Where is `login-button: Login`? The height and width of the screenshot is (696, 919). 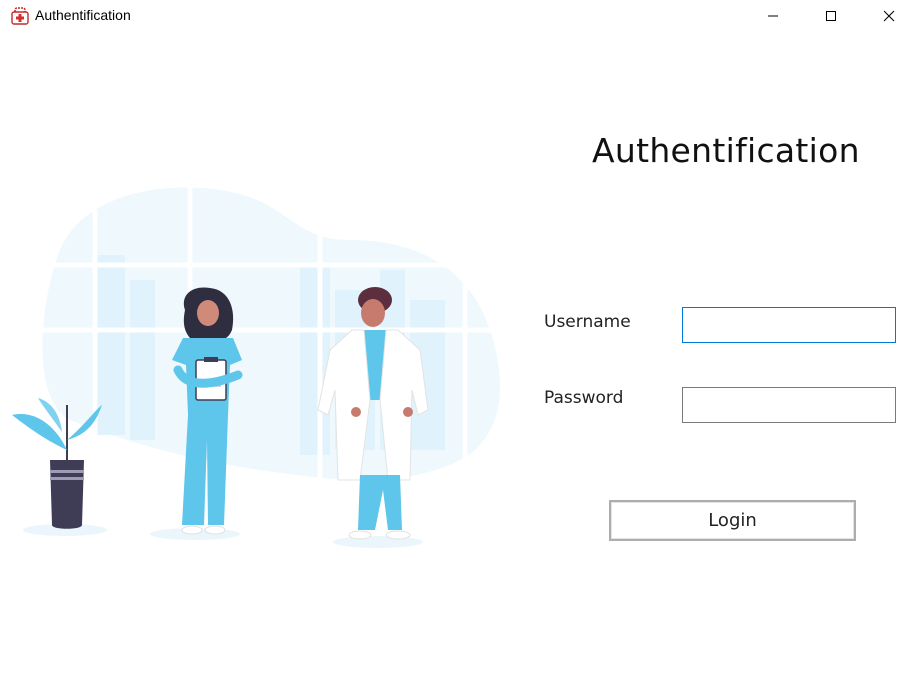 login-button: Login is located at coordinates (732, 520).